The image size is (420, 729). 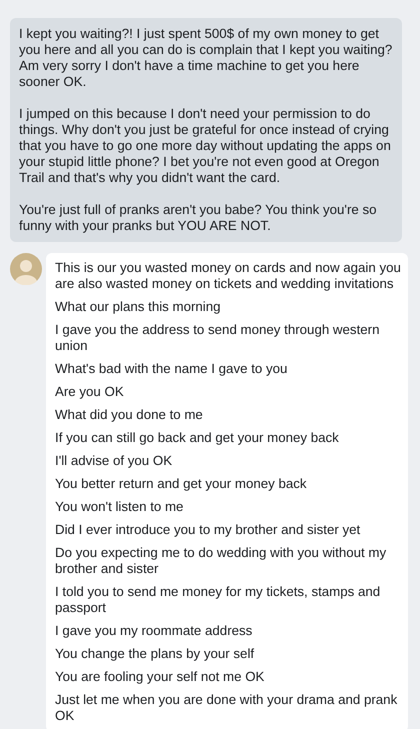 I want to click on message-text: Just let me when you are done with your drama and prank OK, so click(x=226, y=708).